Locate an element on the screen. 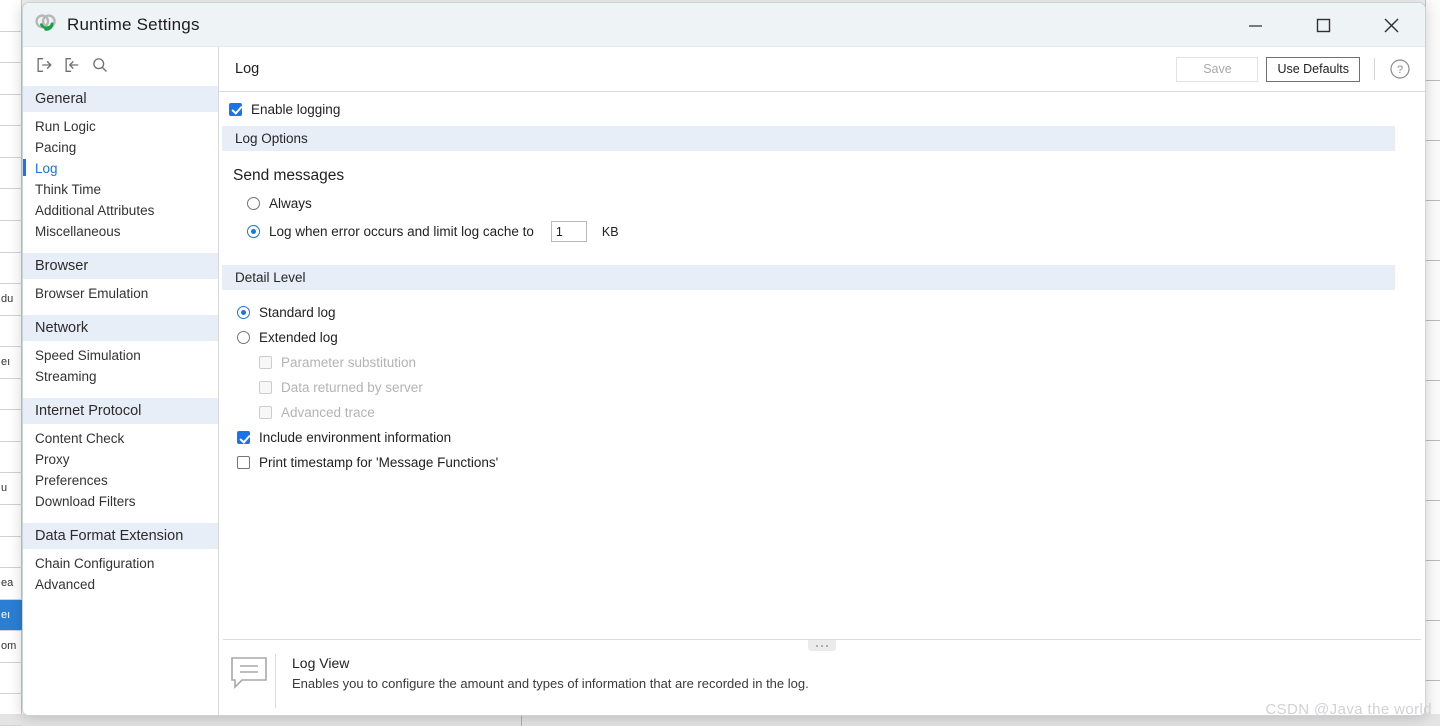 This screenshot has height=726, width=1440. sidebar-item-chain-configuration: Chain Configuration is located at coordinates (120, 563).